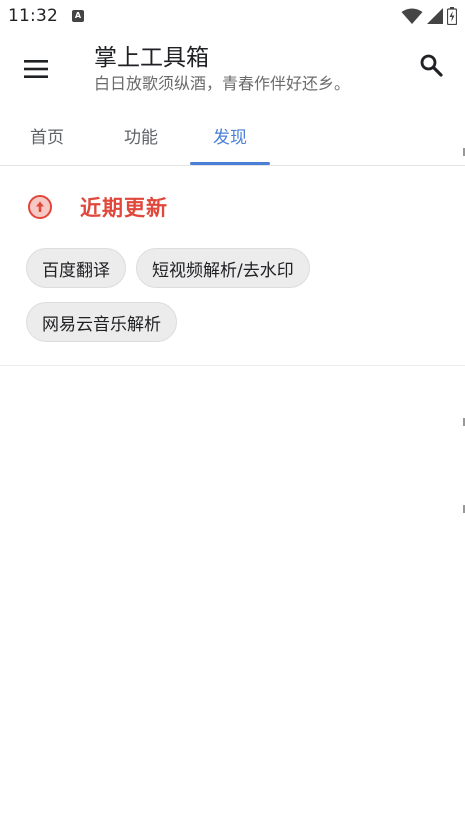  I want to click on arrow-up-circle-icon, so click(40, 207).